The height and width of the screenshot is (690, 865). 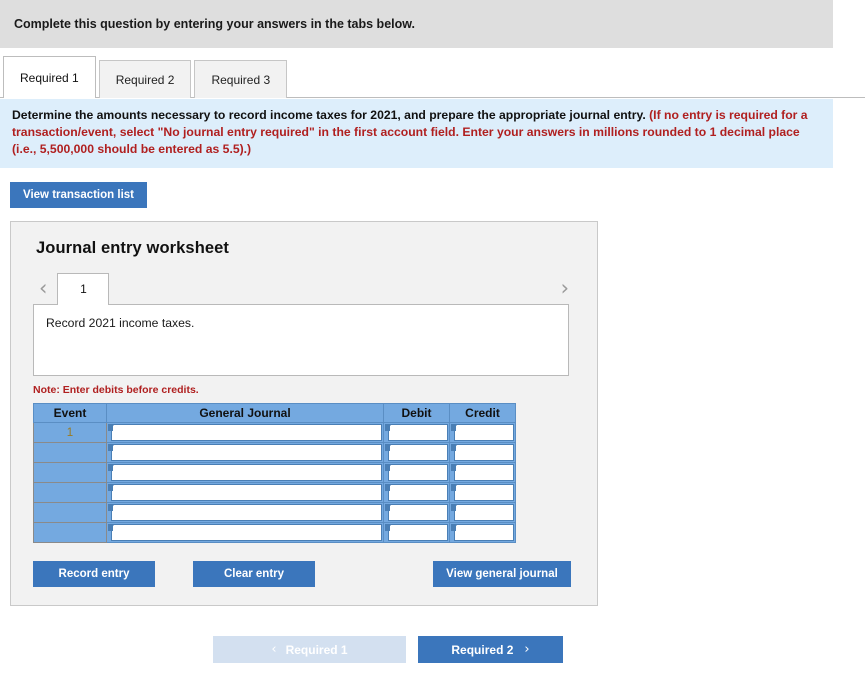 I want to click on transaction-list-toolbar: View transaction list, so click(x=432, y=188).